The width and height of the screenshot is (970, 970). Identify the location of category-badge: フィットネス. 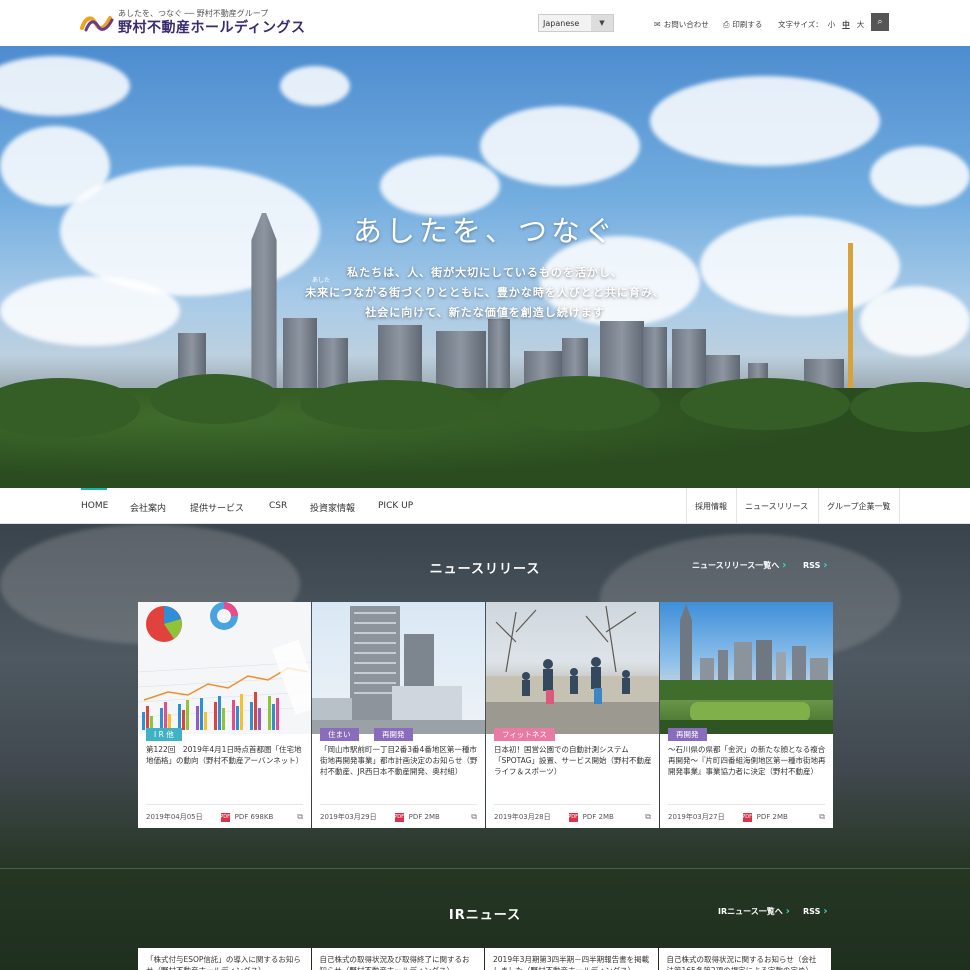
(524, 734).